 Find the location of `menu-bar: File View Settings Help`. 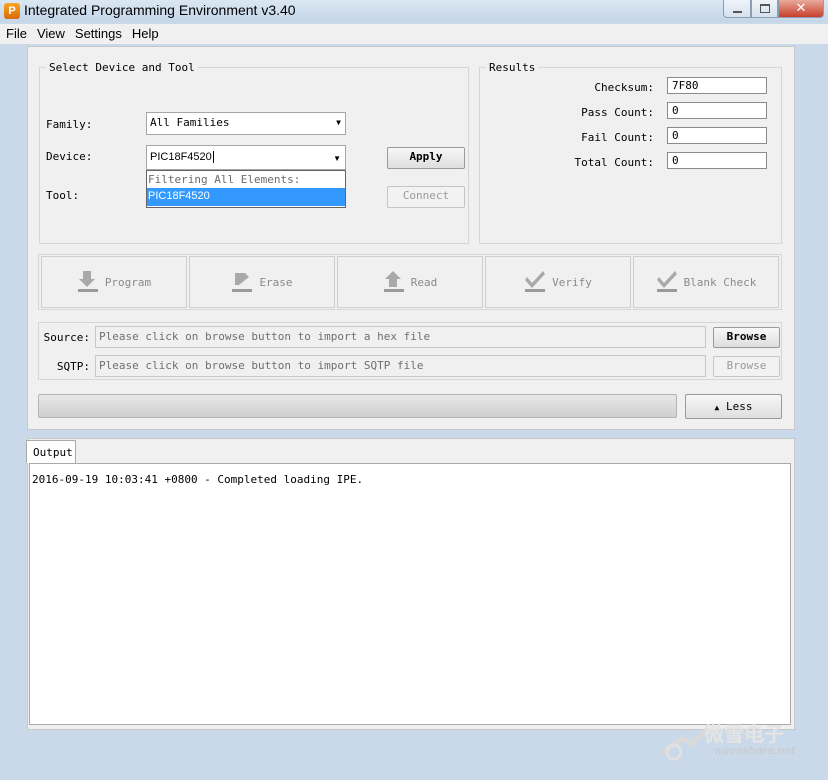

menu-bar: File View Settings Help is located at coordinates (414, 34).